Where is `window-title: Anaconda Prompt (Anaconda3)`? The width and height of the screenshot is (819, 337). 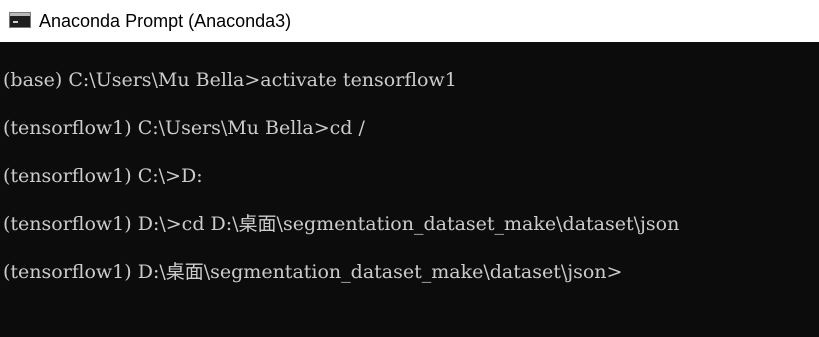
window-title: Anaconda Prompt (Anaconda3) is located at coordinates (165, 21).